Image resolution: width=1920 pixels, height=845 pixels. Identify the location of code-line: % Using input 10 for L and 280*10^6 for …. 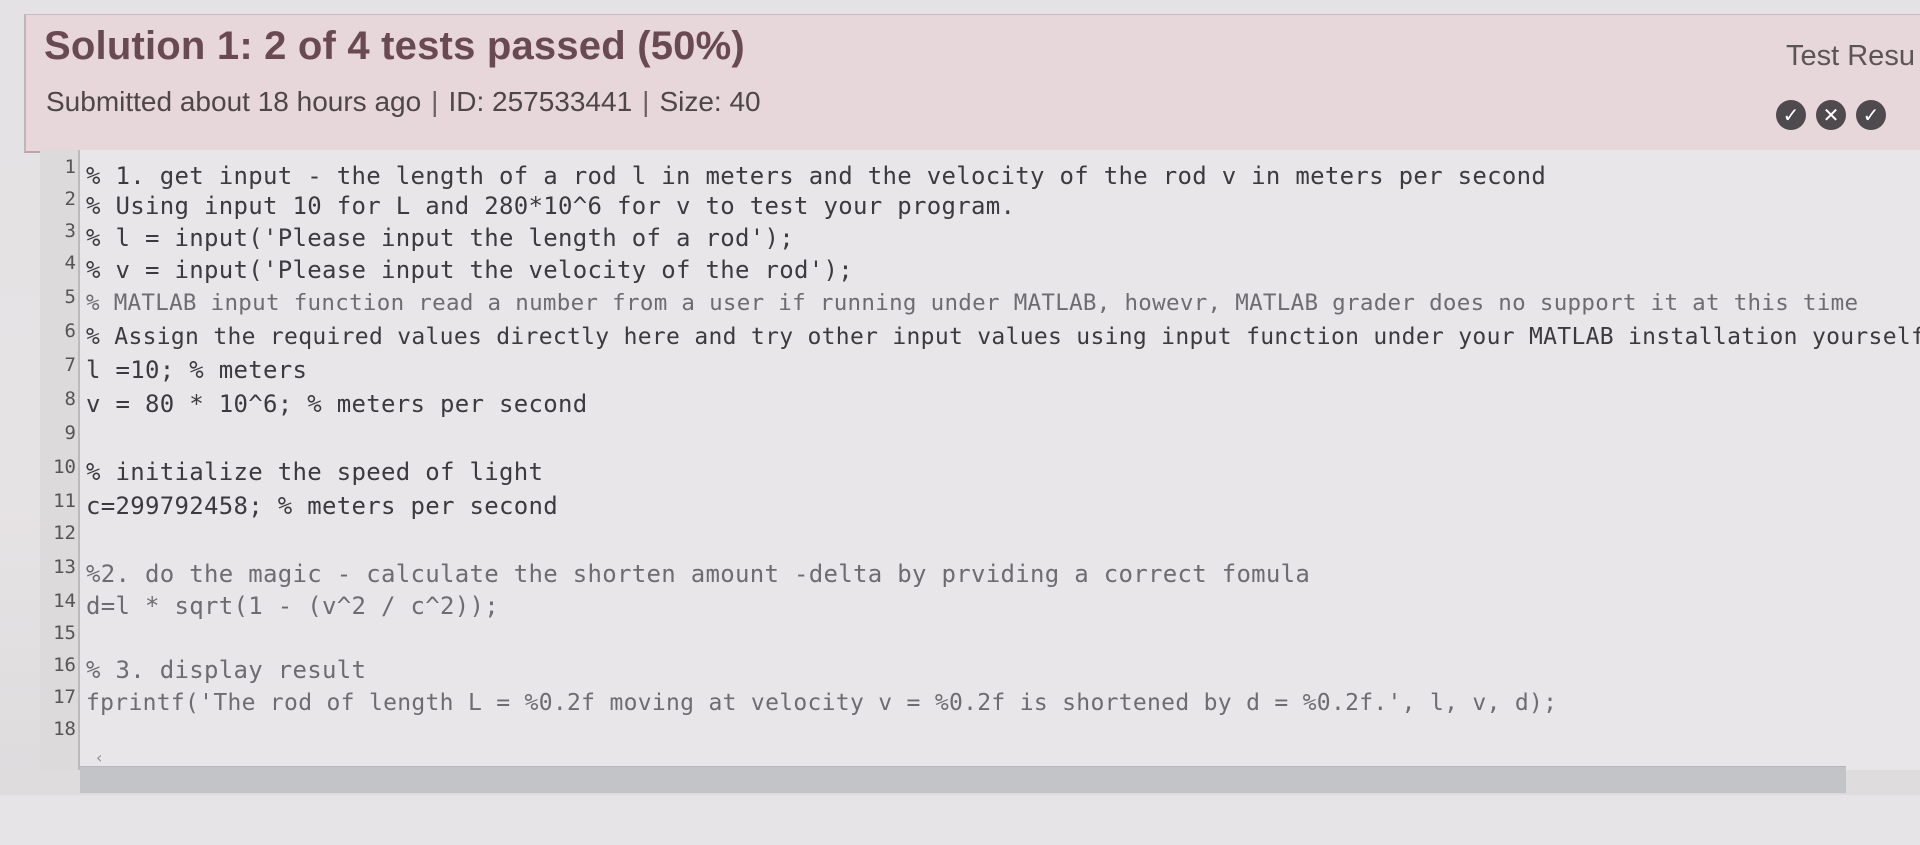
(551, 206).